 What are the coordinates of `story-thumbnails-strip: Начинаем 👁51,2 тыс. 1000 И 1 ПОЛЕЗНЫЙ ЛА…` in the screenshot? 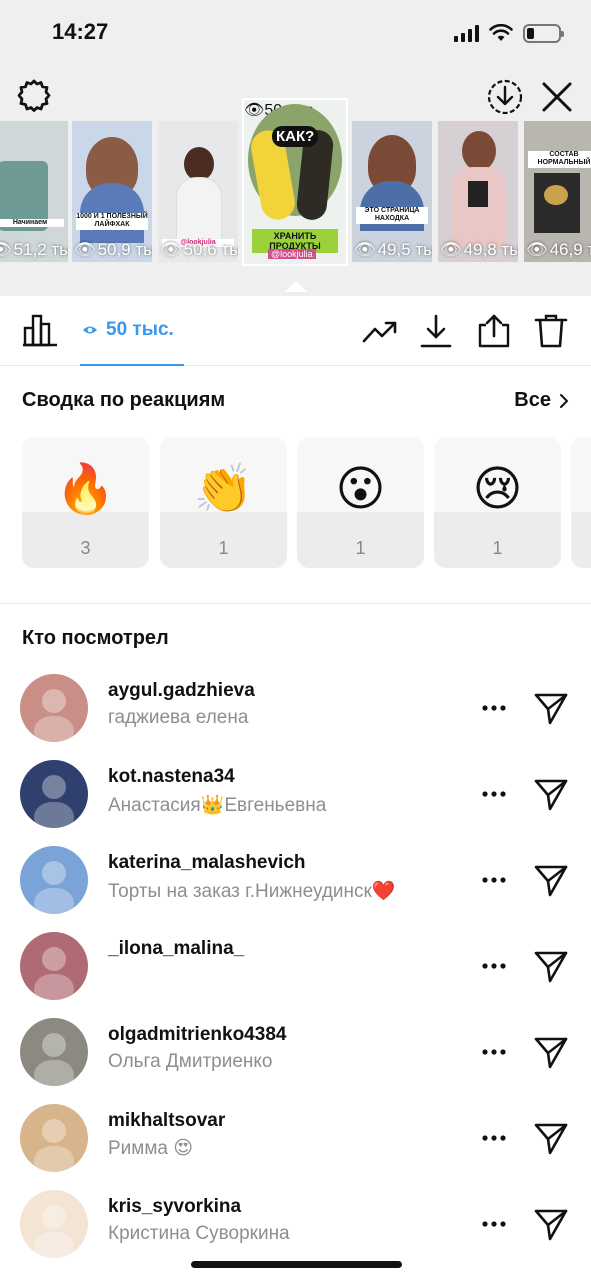 It's located at (295, 194).